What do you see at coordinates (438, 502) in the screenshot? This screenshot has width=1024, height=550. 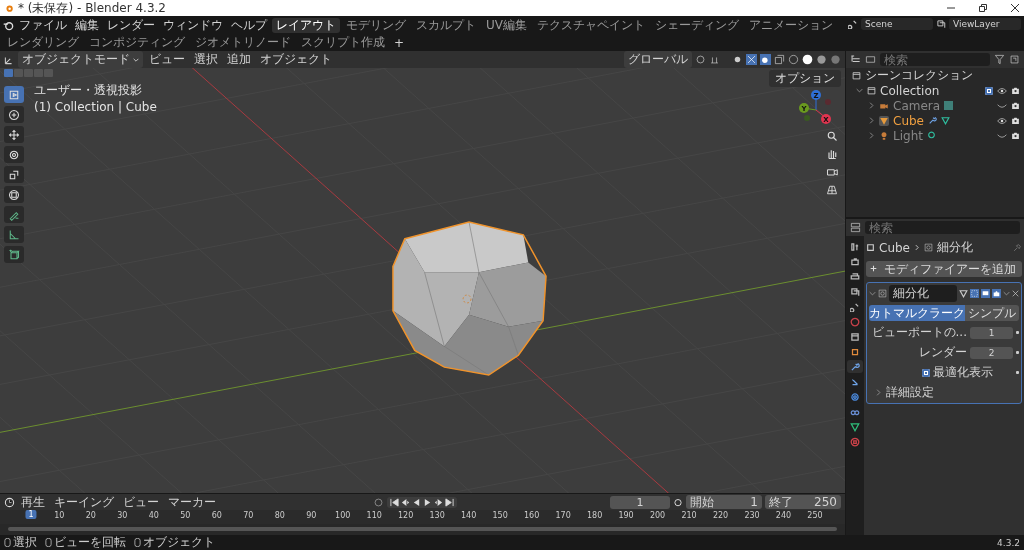 I see `next-key-icon` at bounding box center [438, 502].